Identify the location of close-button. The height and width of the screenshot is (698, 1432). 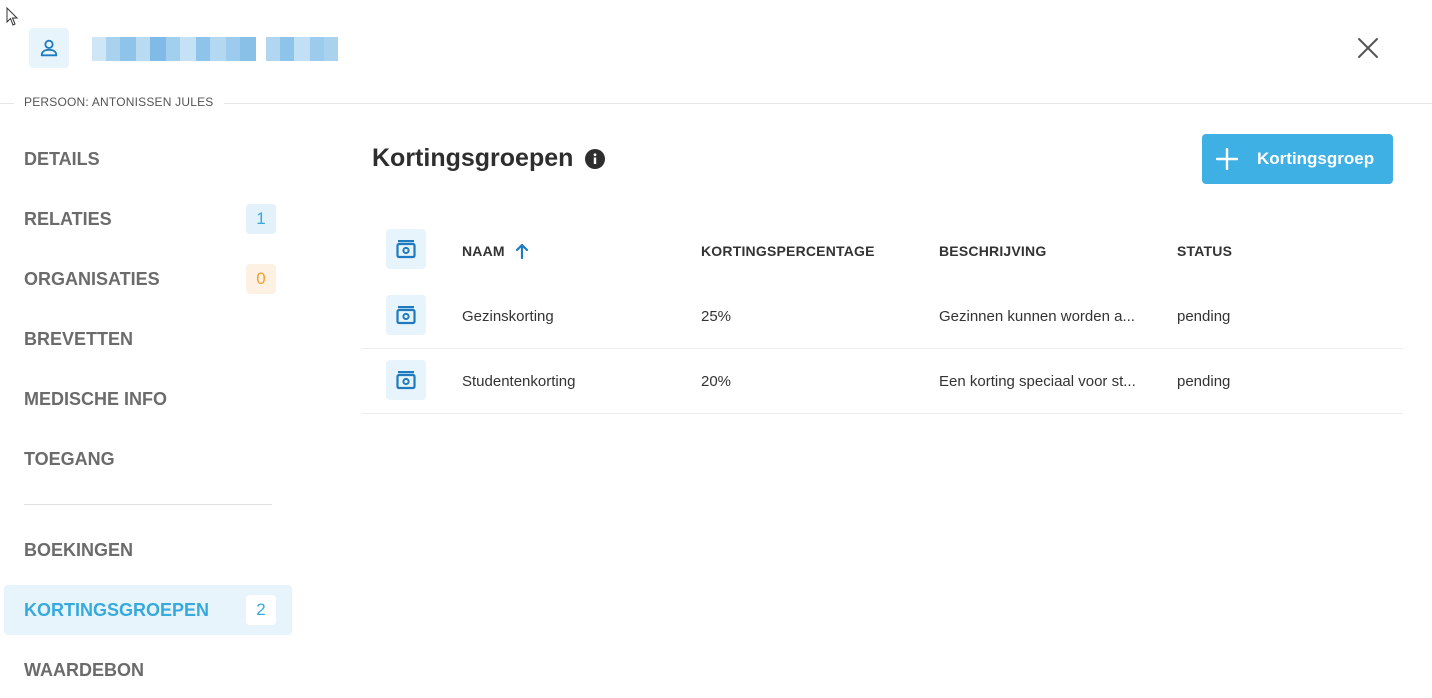
(1368, 48).